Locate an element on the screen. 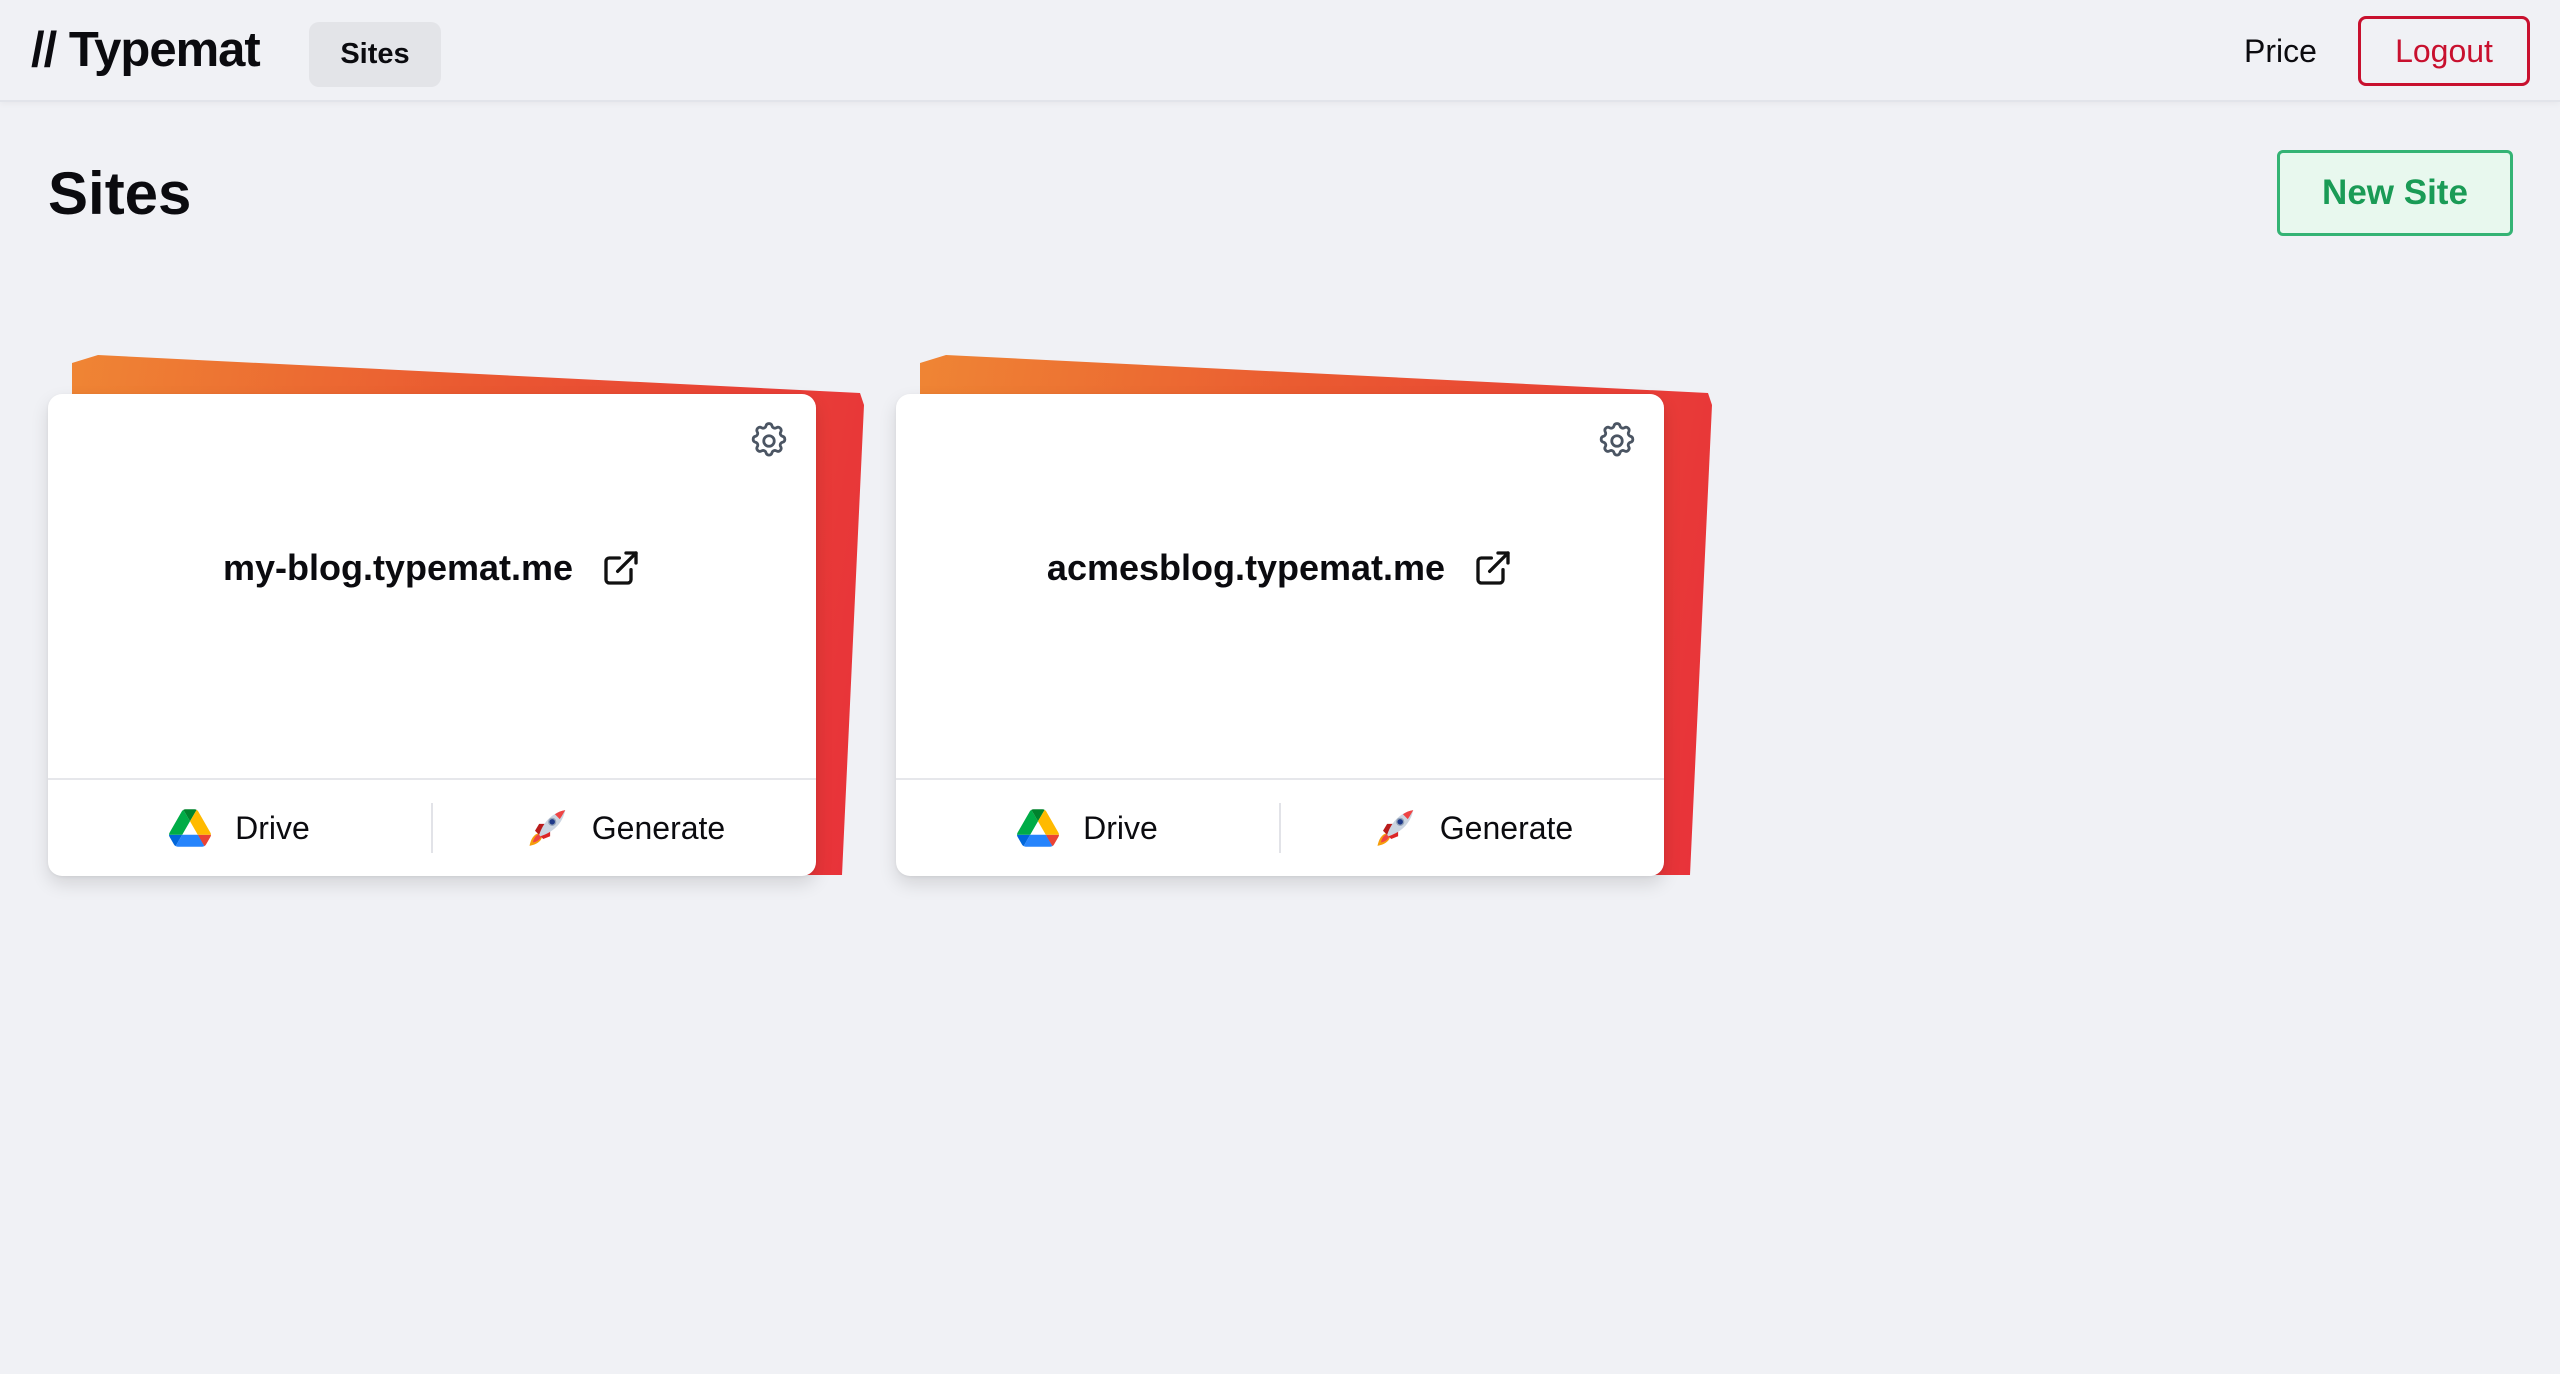 The width and height of the screenshot is (2560, 1374). site-name-row: my-blog.typemat.me is located at coordinates (432, 568).